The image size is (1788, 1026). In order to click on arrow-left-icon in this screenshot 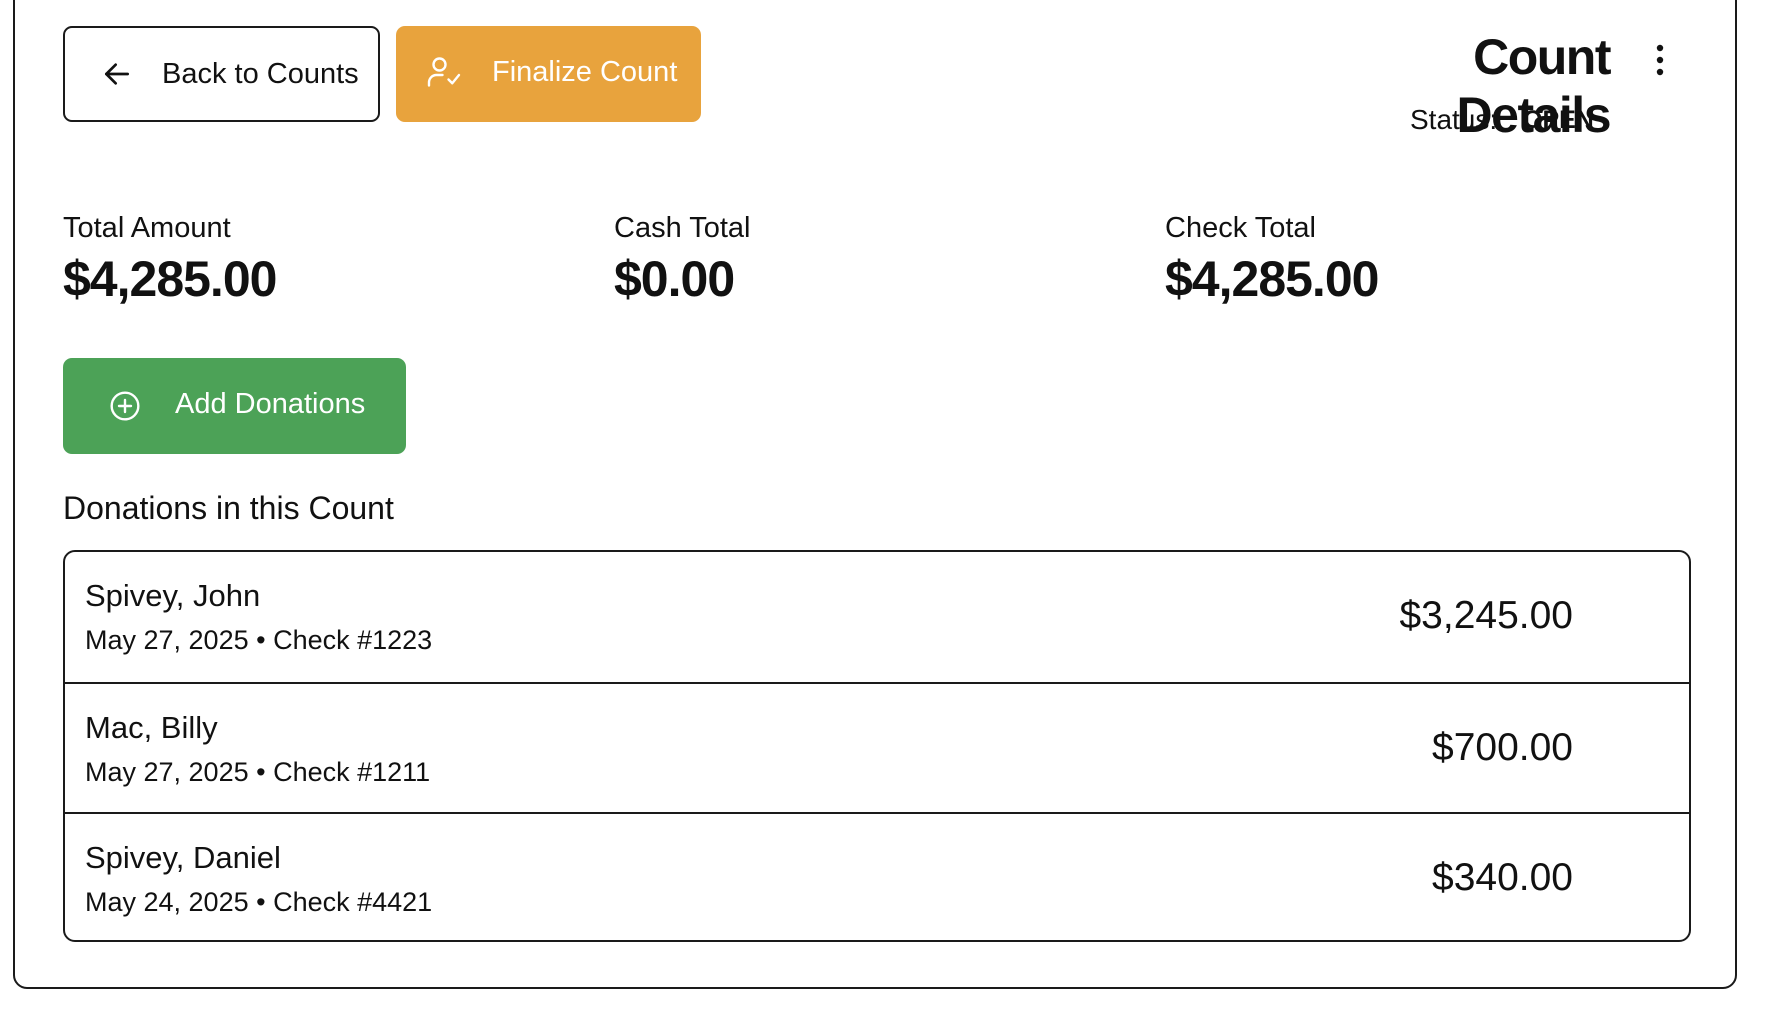, I will do `click(117, 74)`.